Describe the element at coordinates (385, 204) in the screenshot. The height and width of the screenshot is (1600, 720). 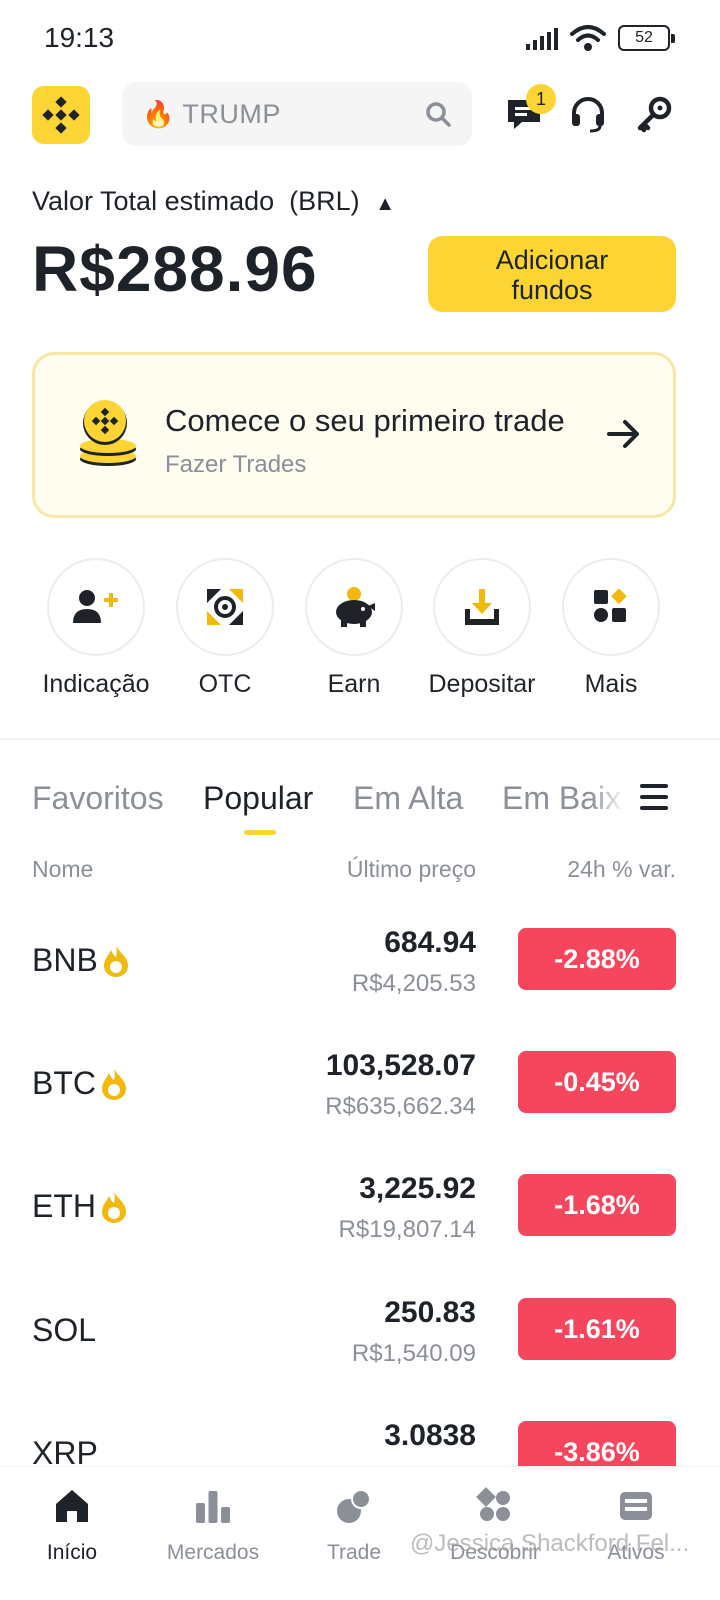
I see `chevron-up-icon: ▲` at that location.